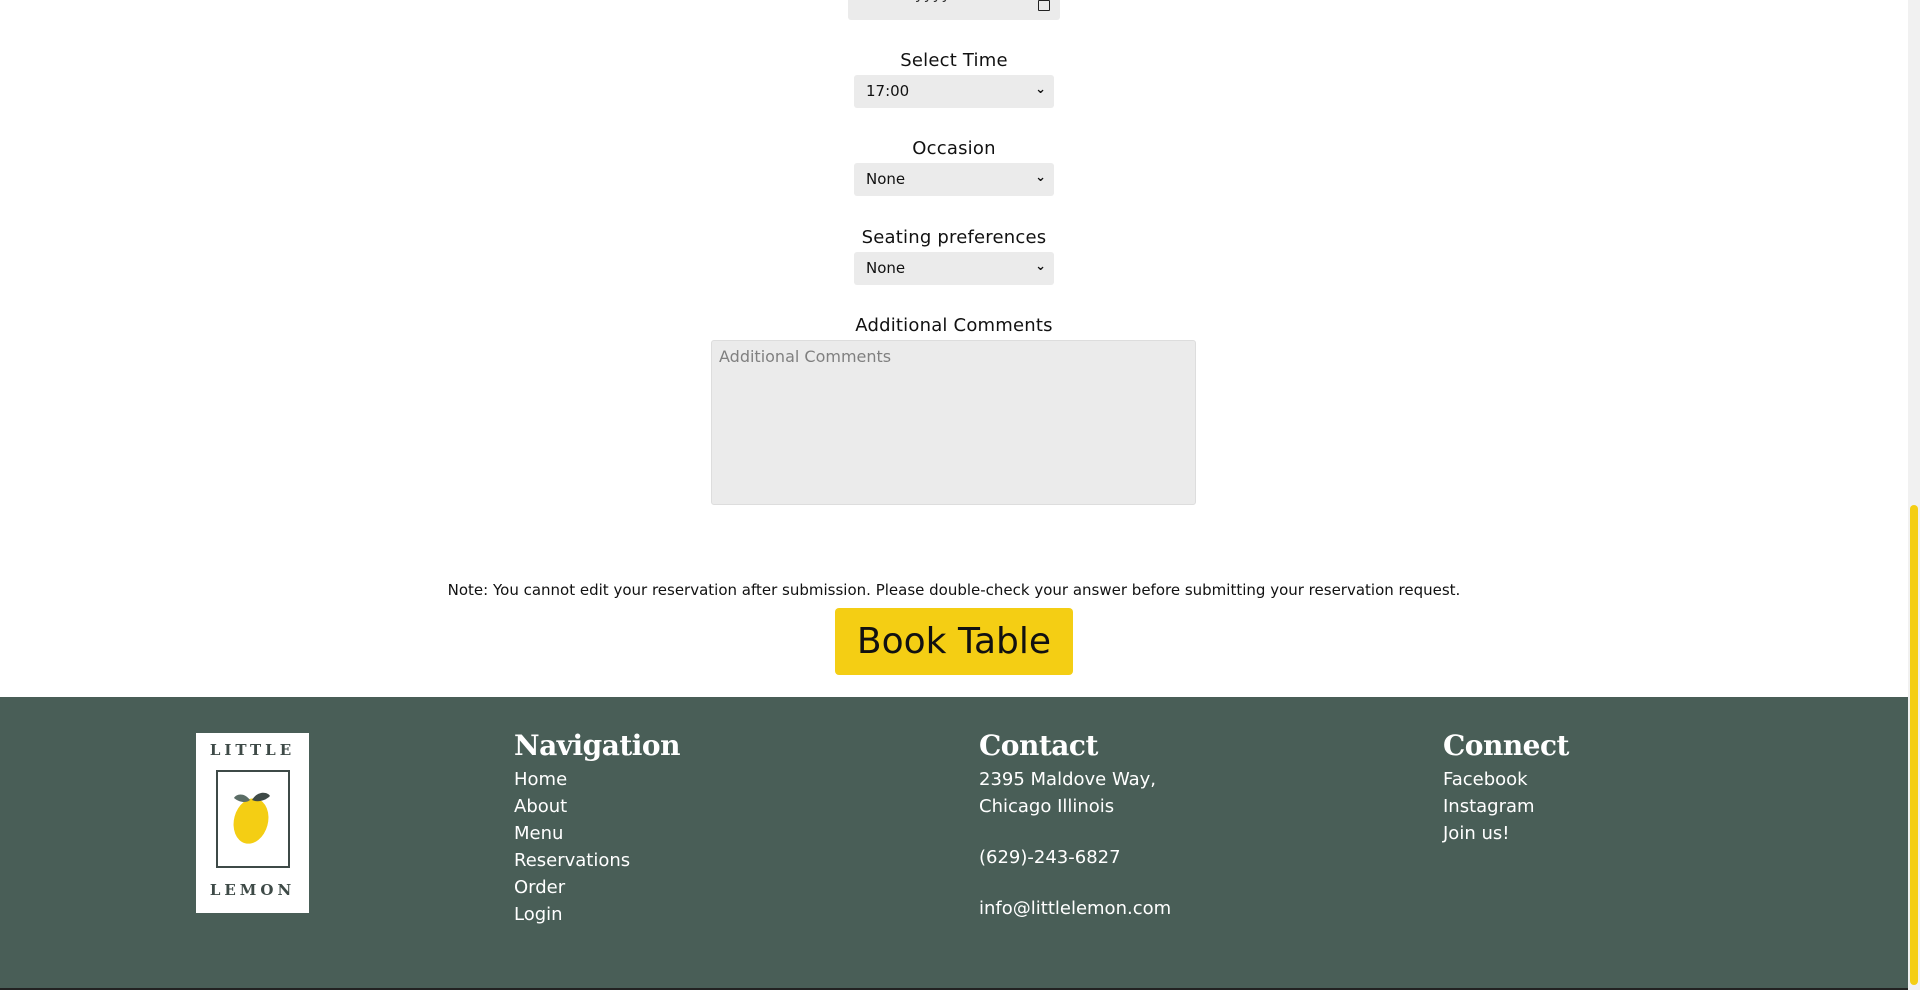 Image resolution: width=1920 pixels, height=990 pixels. I want to click on logo-text-top: LITTLE, so click(252, 750).